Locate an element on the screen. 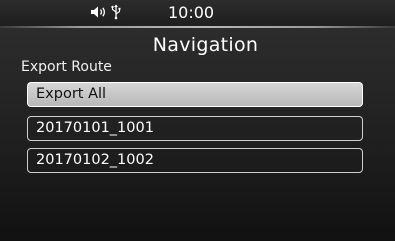 The width and height of the screenshot is (395, 241). route-item-20170102-1002: 20170102_1002 is located at coordinates (195, 160).